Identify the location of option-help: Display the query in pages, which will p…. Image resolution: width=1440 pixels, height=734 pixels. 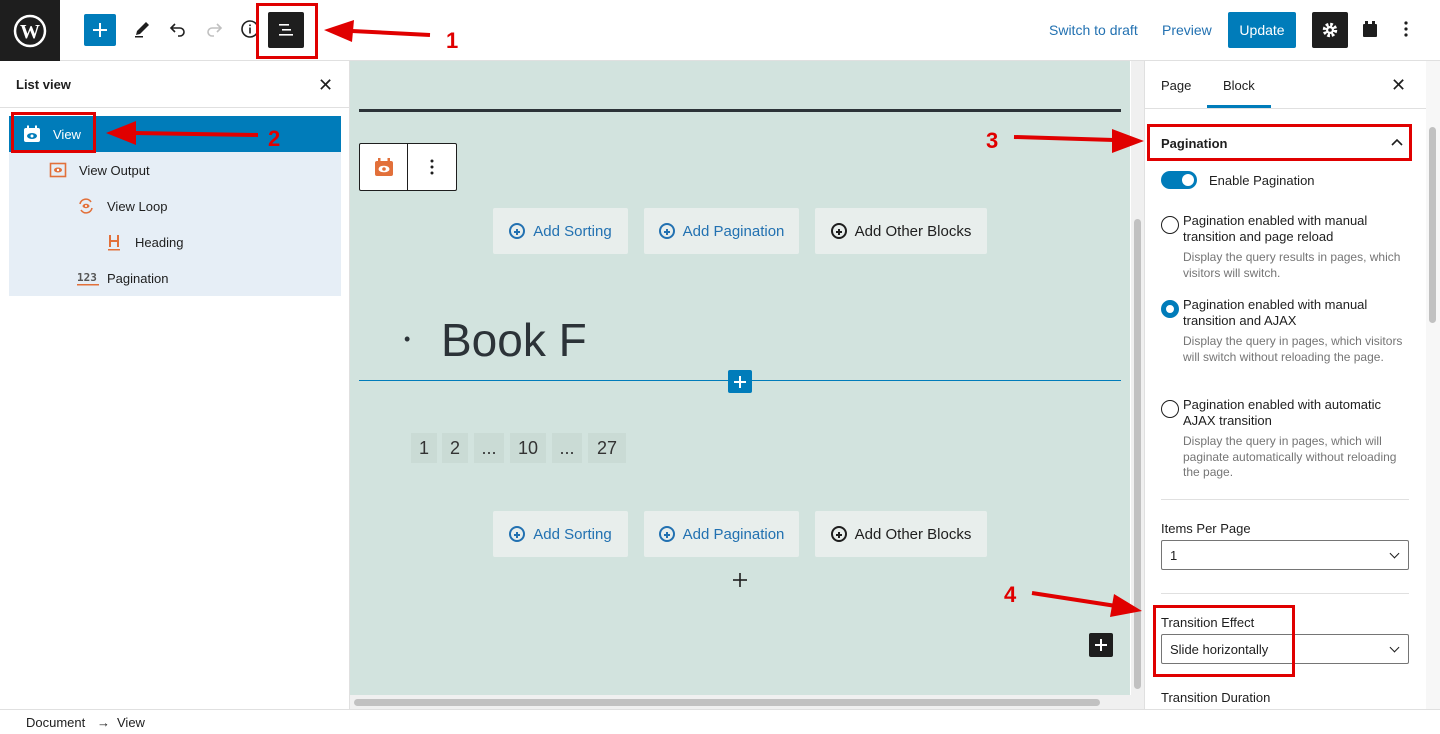
(1290, 456).